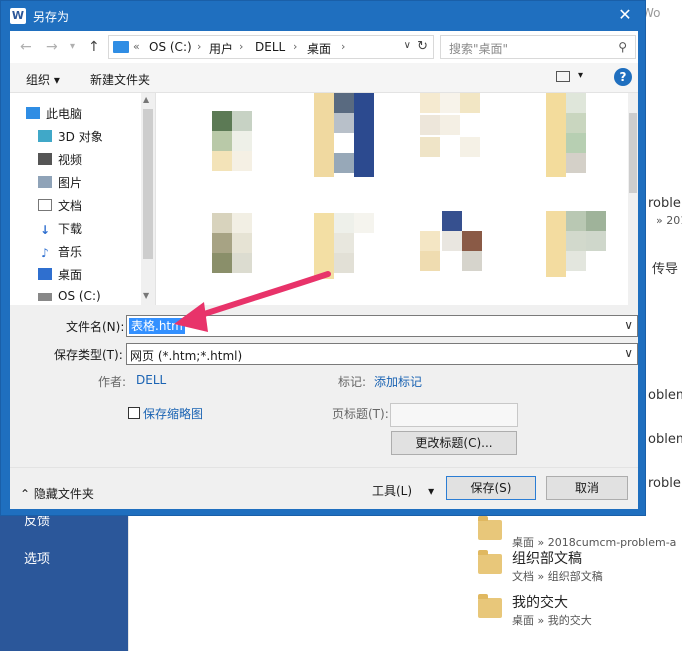 The image size is (682, 651). What do you see at coordinates (57, 493) in the screenshot?
I see `hide-folders-button: ⌃ 隐藏文件夹` at bounding box center [57, 493].